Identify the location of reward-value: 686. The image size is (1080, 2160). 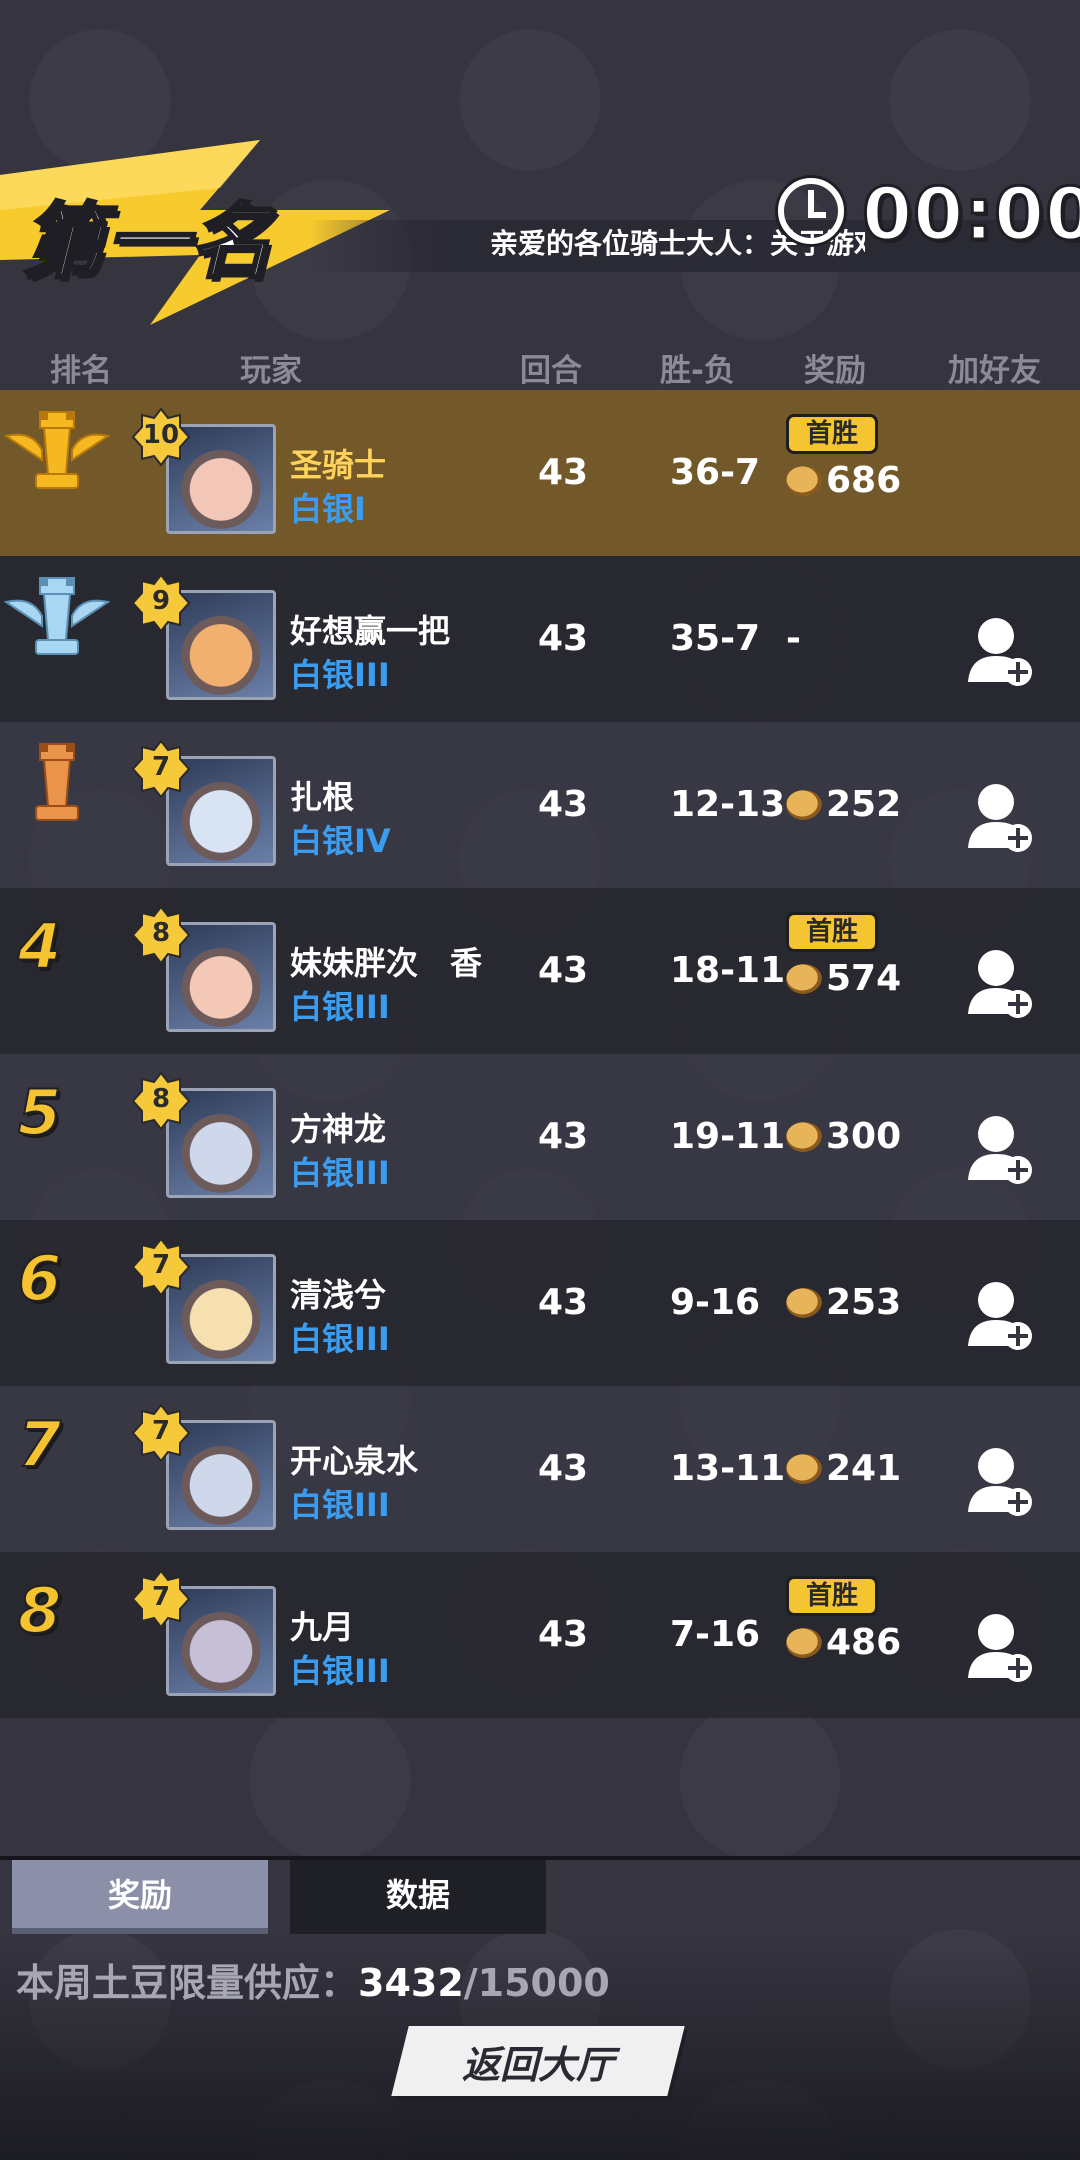
(864, 480).